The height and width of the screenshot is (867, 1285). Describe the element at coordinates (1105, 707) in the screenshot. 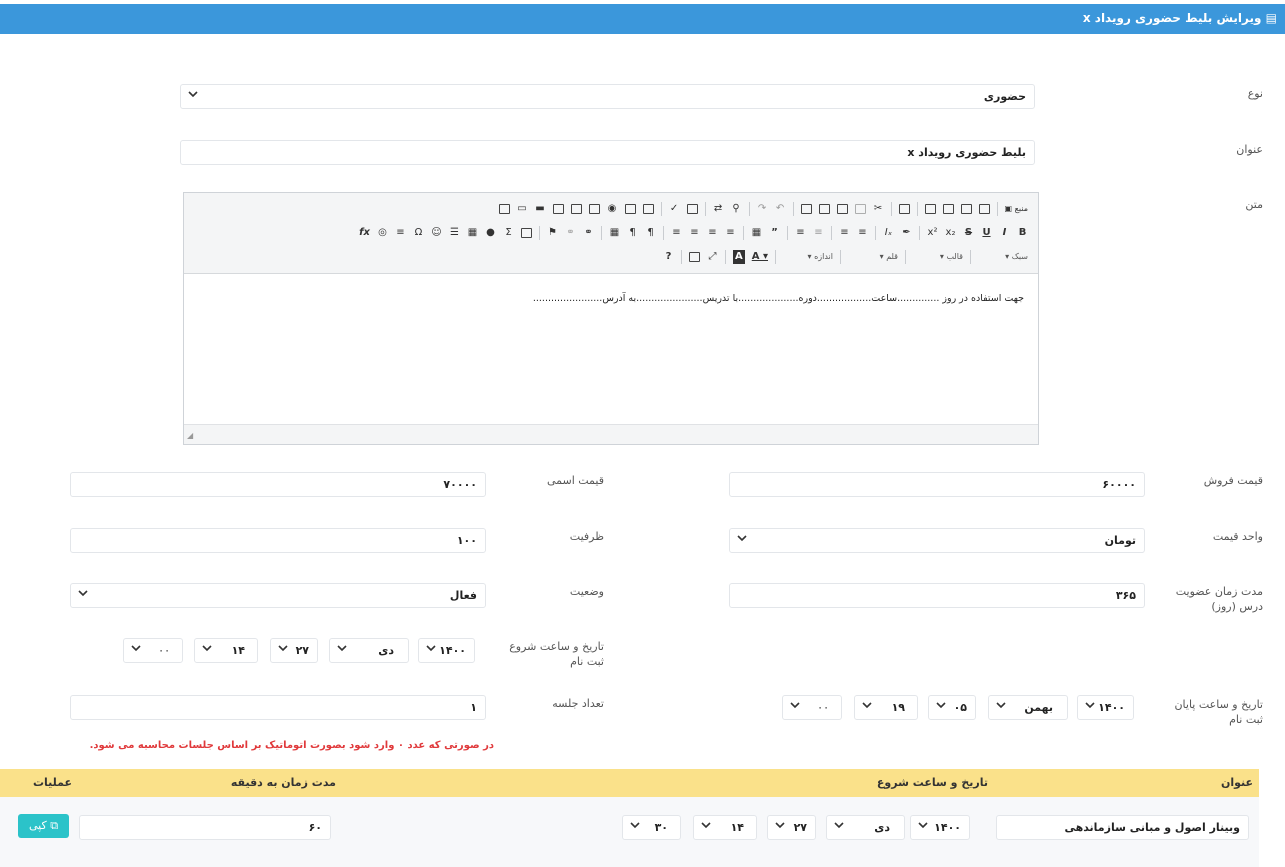

I see `reg-end-year-select: ۱۴۰۰` at that location.